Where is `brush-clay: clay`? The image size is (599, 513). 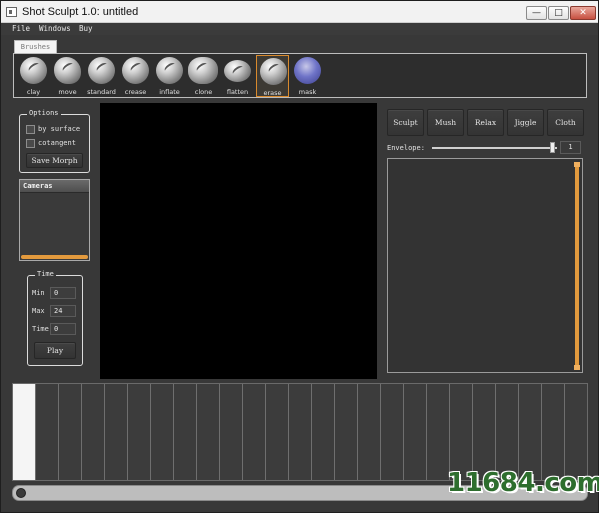 brush-clay: clay is located at coordinates (33, 76).